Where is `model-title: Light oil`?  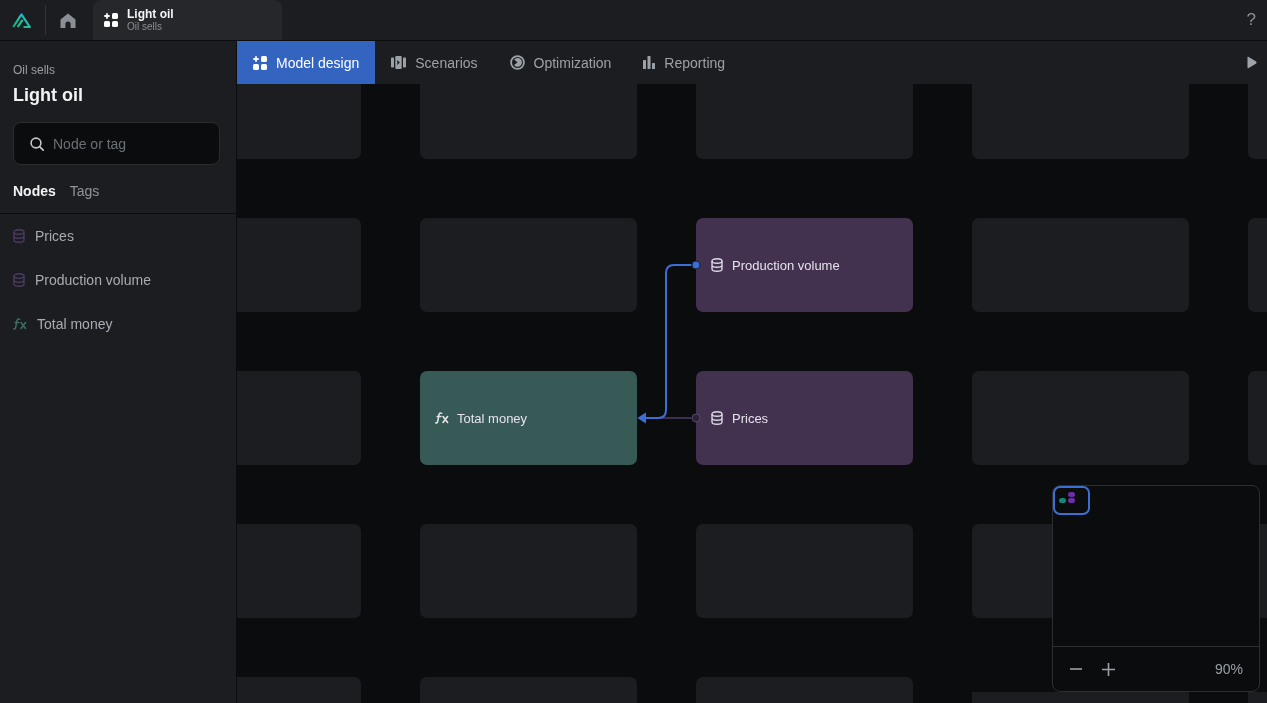
model-title: Light oil is located at coordinates (48, 95).